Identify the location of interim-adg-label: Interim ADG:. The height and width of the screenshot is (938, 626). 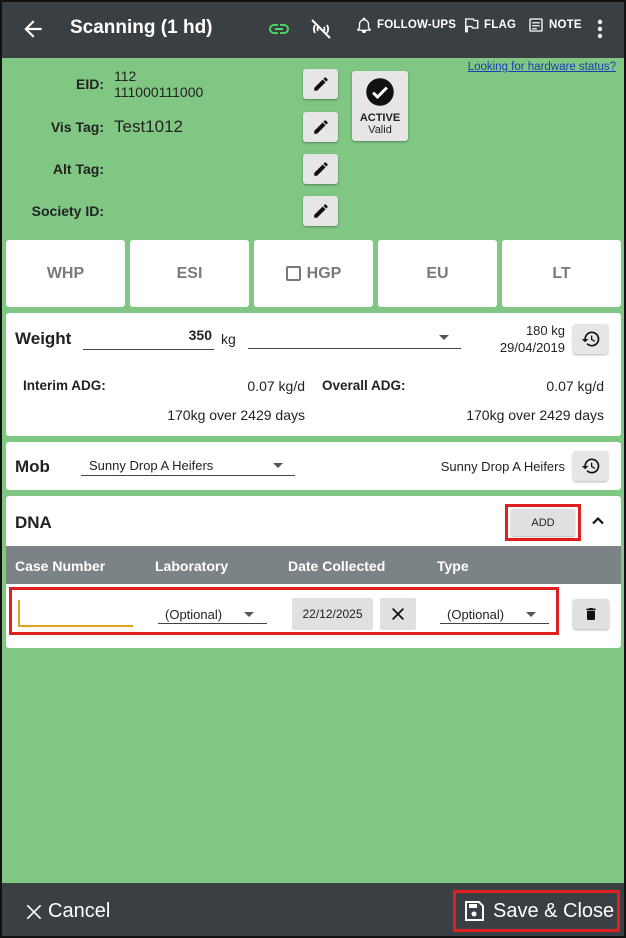
(64, 385).